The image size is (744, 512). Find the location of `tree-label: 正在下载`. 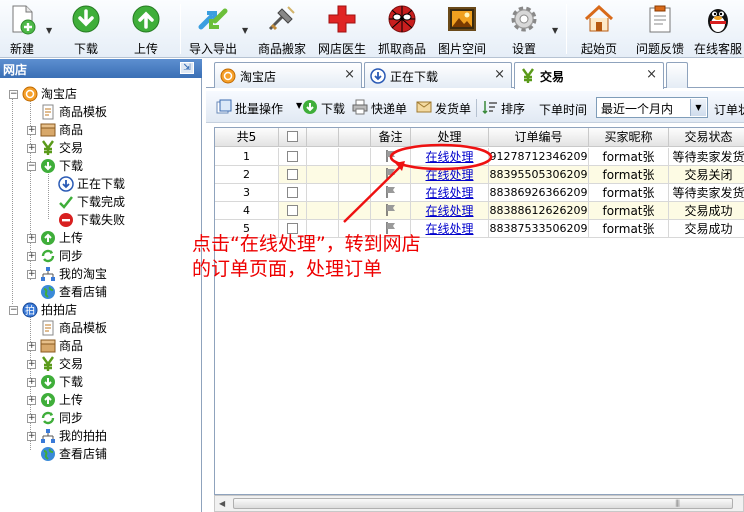

tree-label: 正在下载 is located at coordinates (101, 184).